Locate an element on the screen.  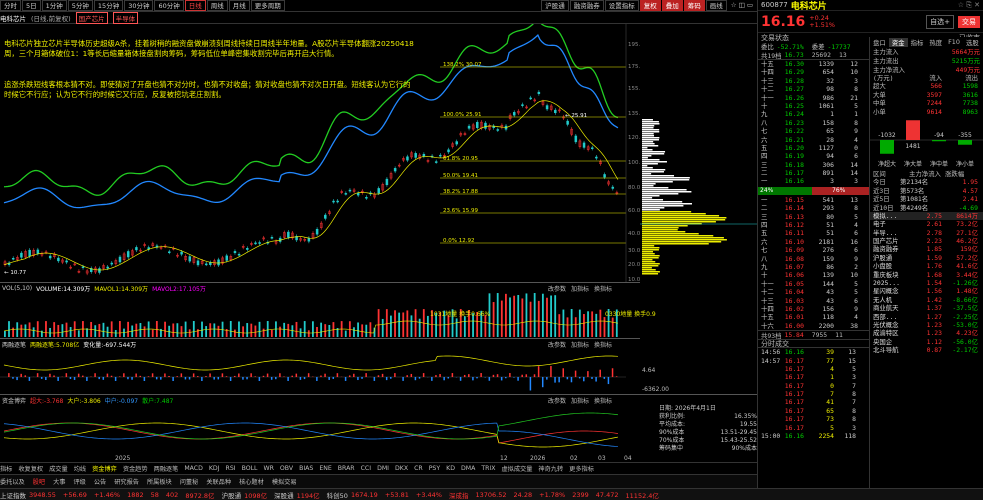
indicator-tab-0: 指标 is located at coordinates (6, 468).